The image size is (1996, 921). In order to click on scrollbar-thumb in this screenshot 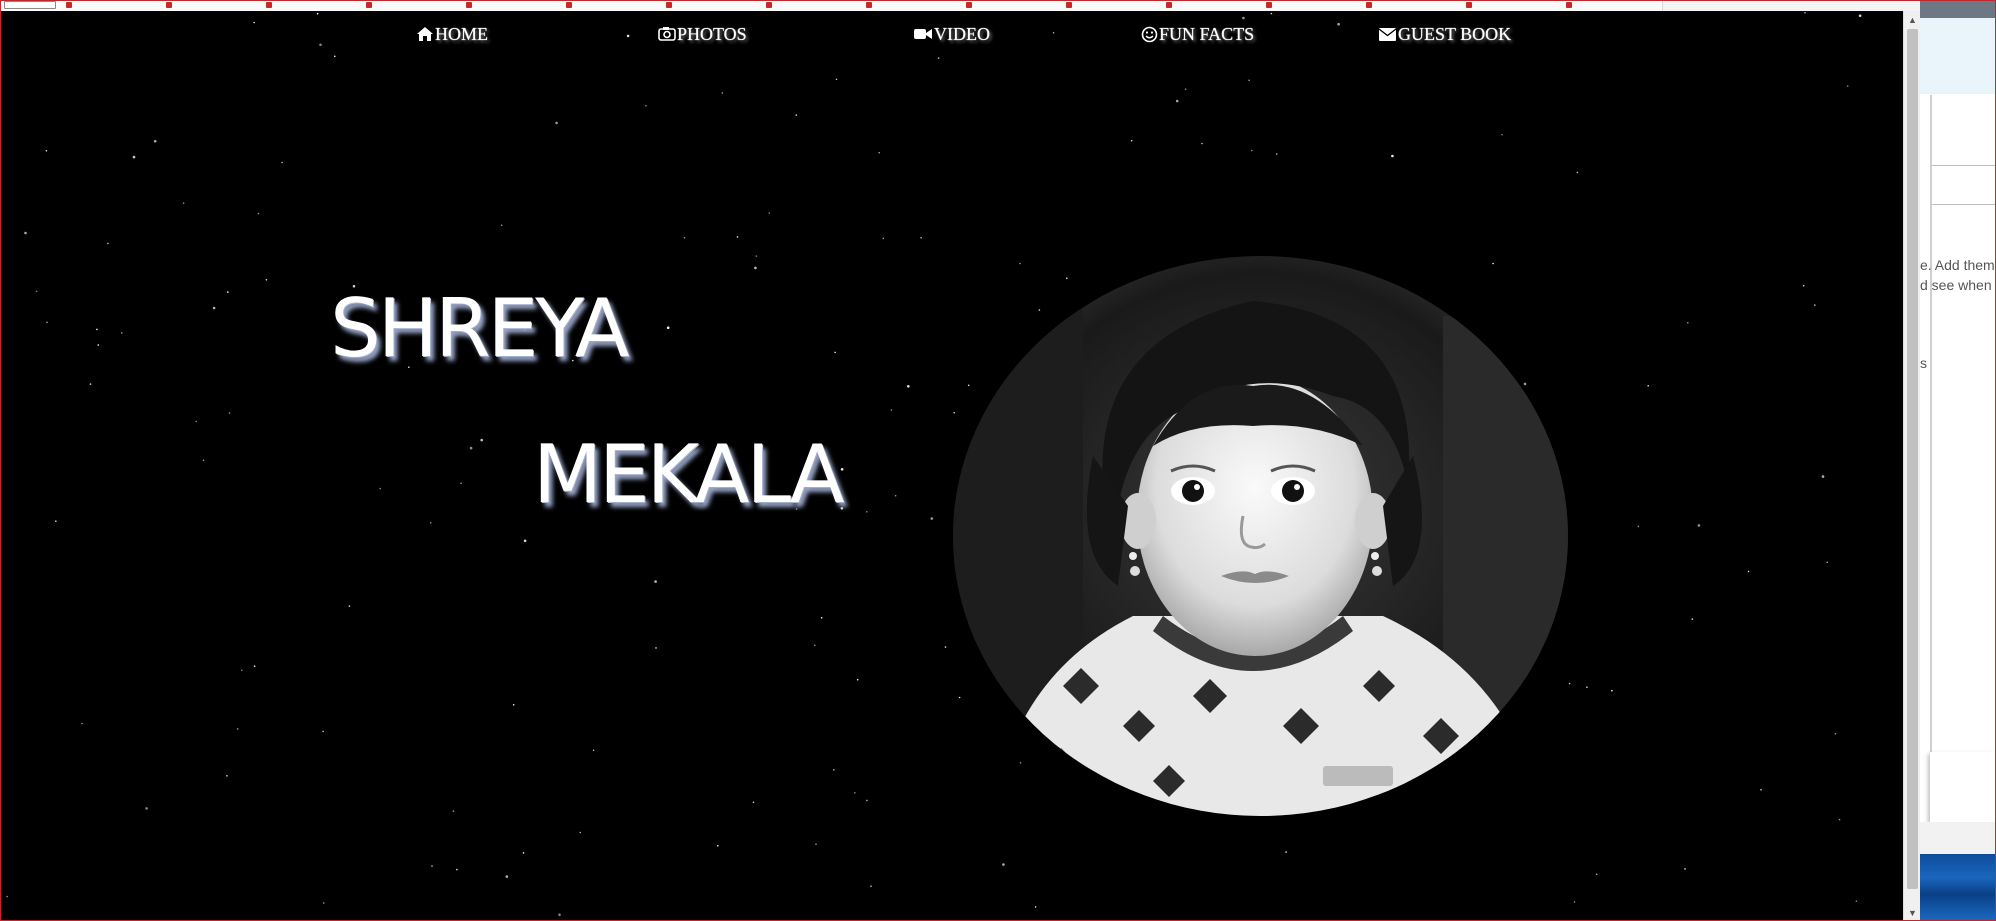, I will do `click(1912, 459)`.